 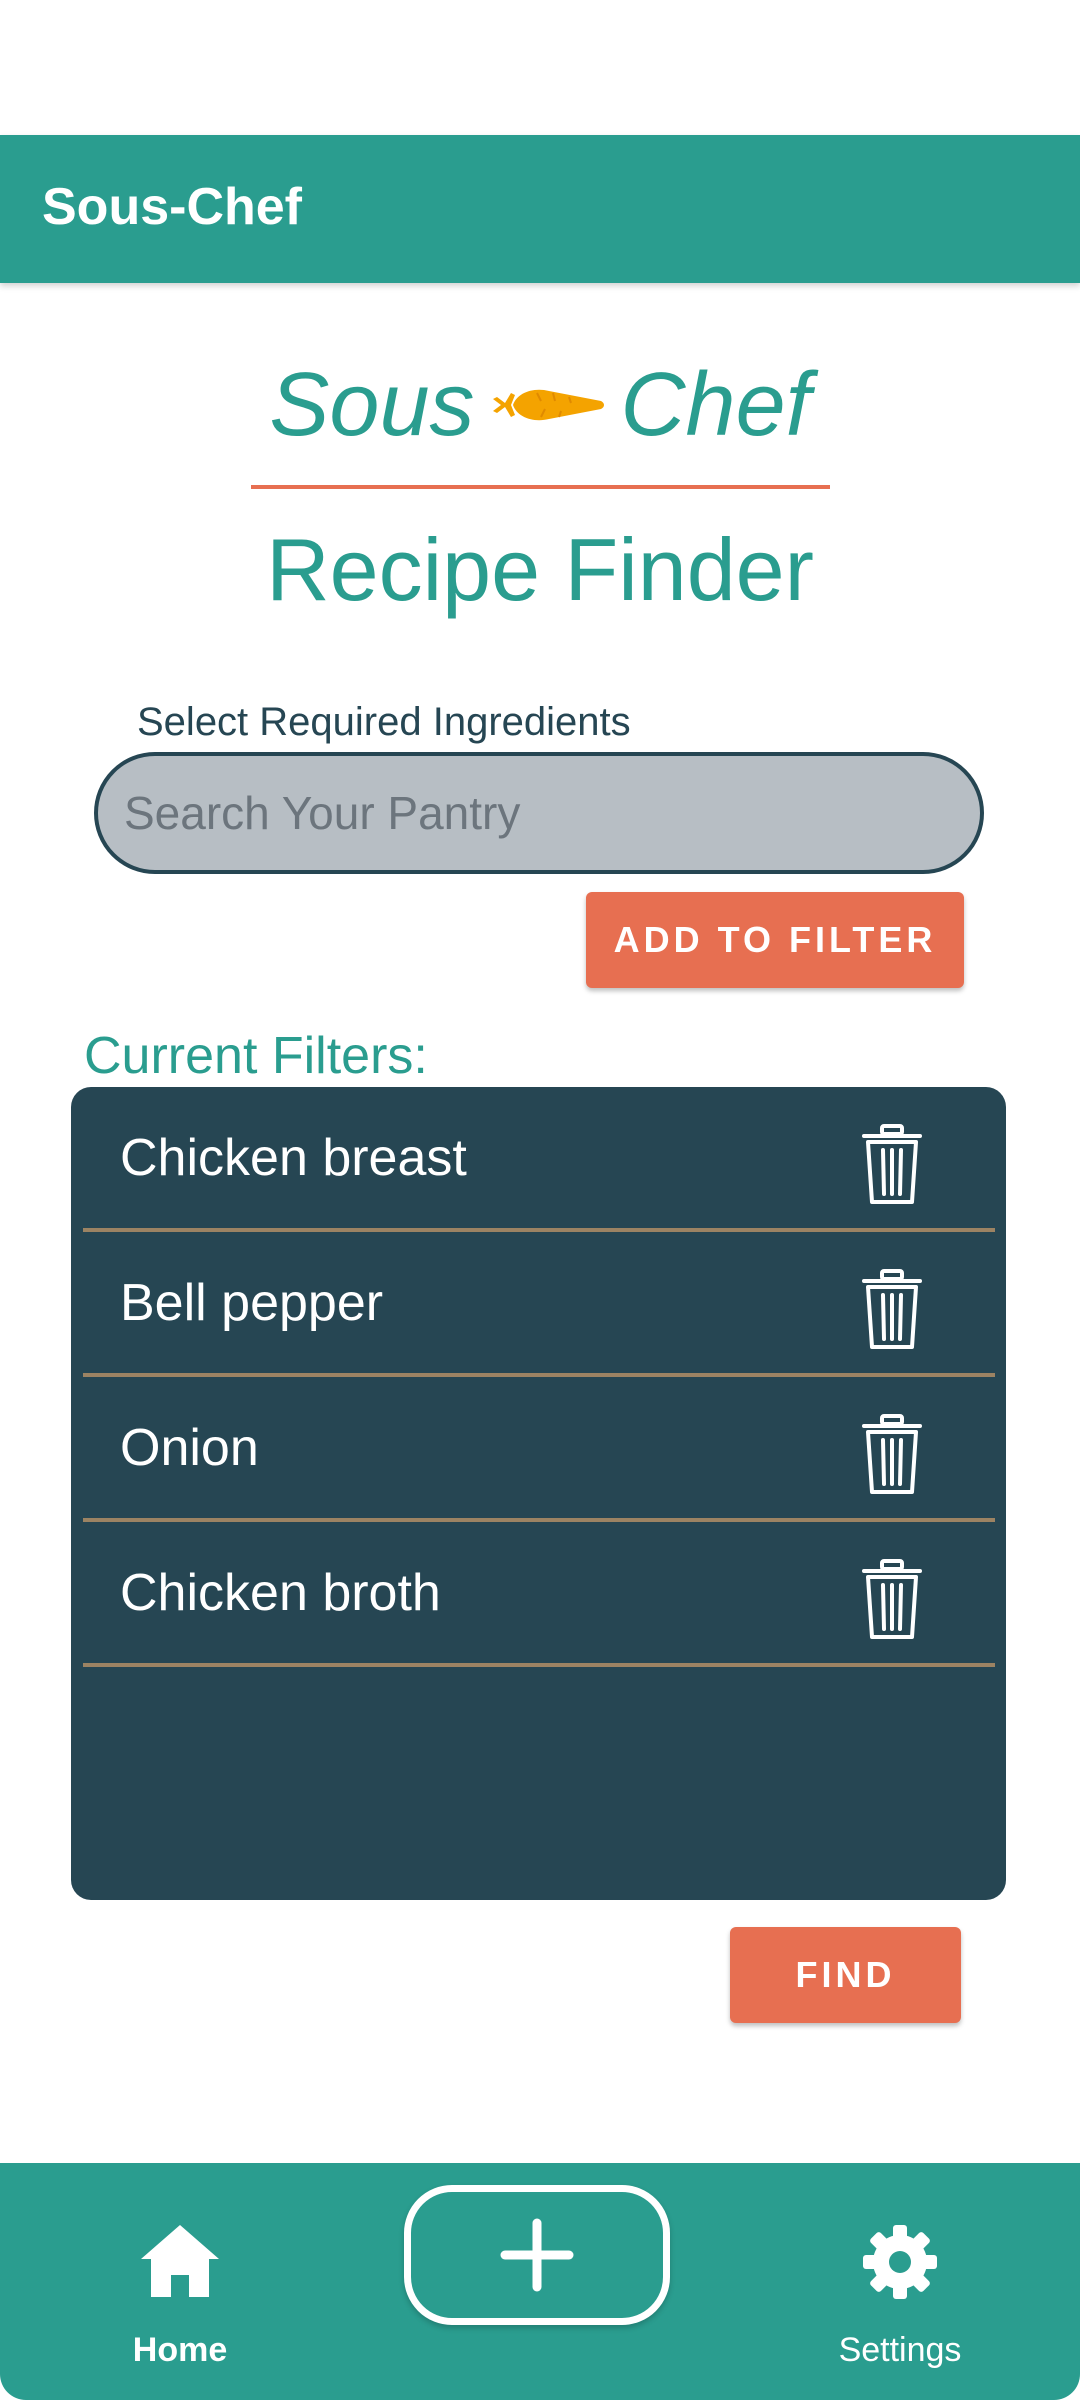 I want to click on logo-divider, so click(x=540, y=487).